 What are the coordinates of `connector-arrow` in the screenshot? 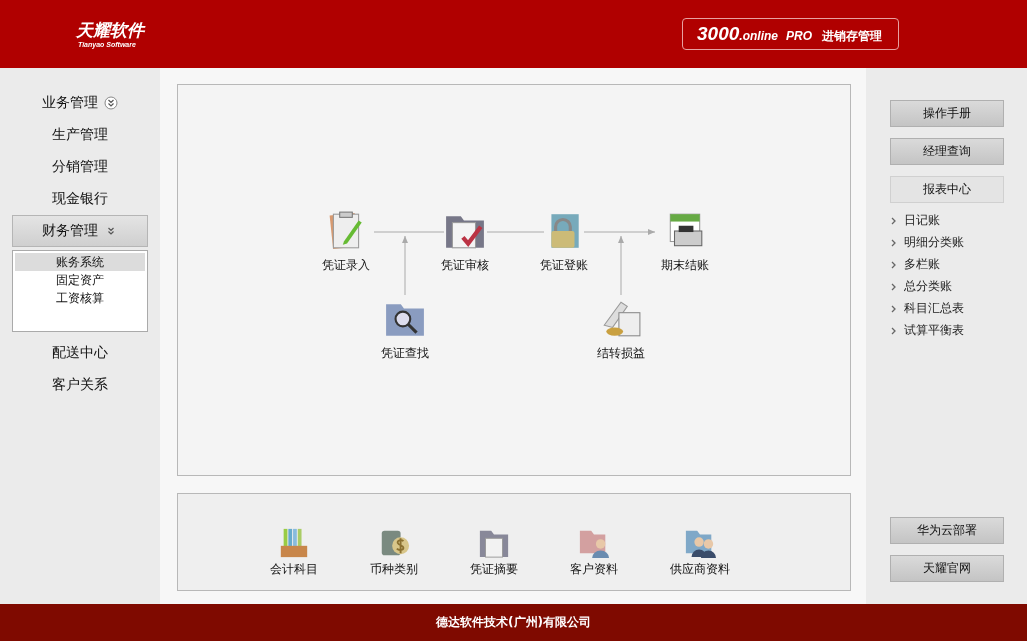 It's located at (405, 265).